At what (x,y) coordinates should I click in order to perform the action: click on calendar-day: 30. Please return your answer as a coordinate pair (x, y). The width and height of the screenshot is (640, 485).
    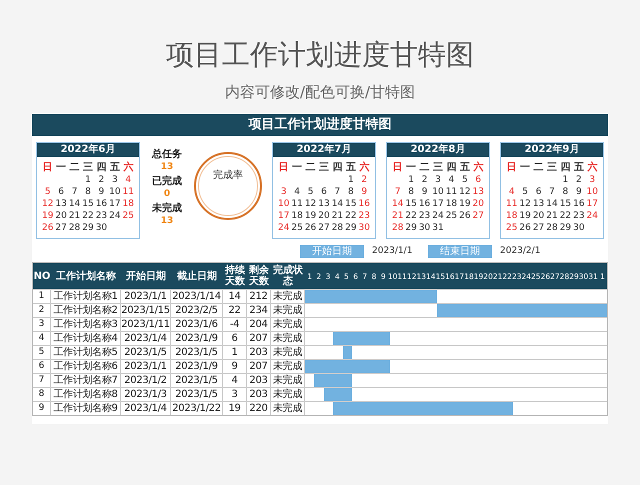
    Looking at the image, I should click on (101, 228).